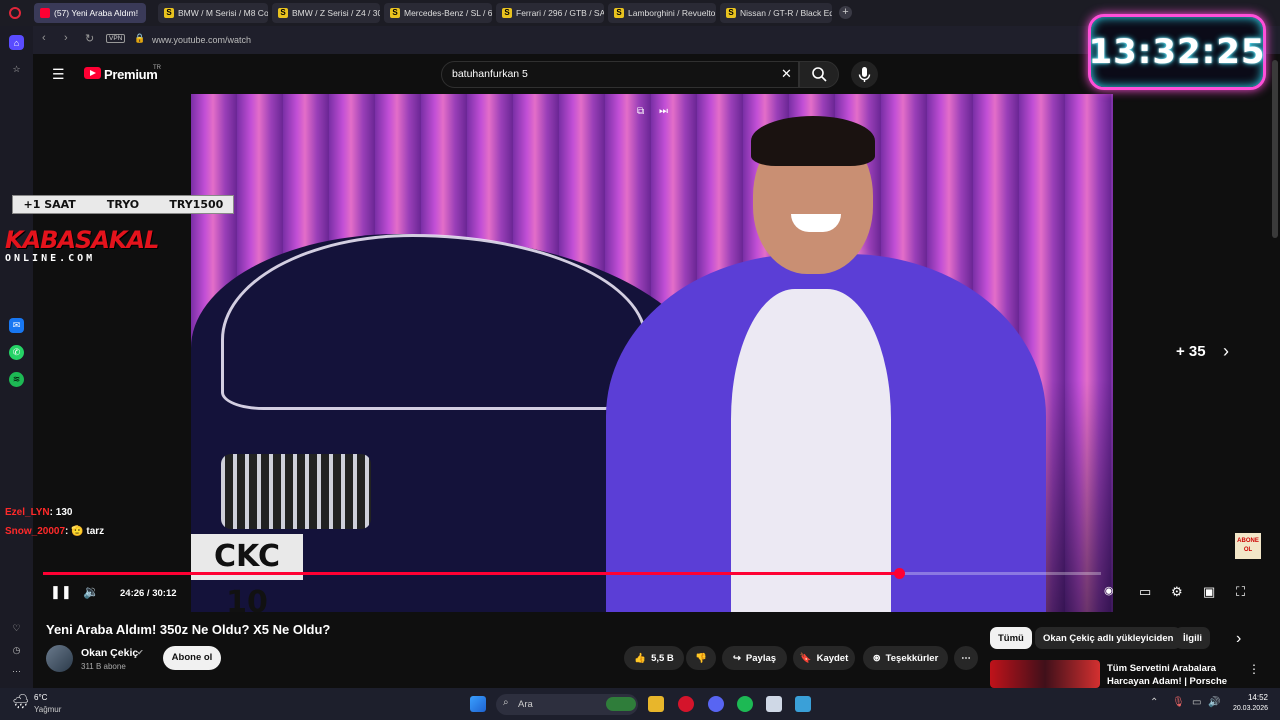 The height and width of the screenshot is (720, 1280). Describe the element at coordinates (1226, 351) in the screenshot. I see `chevron-right-icon: ›` at that location.